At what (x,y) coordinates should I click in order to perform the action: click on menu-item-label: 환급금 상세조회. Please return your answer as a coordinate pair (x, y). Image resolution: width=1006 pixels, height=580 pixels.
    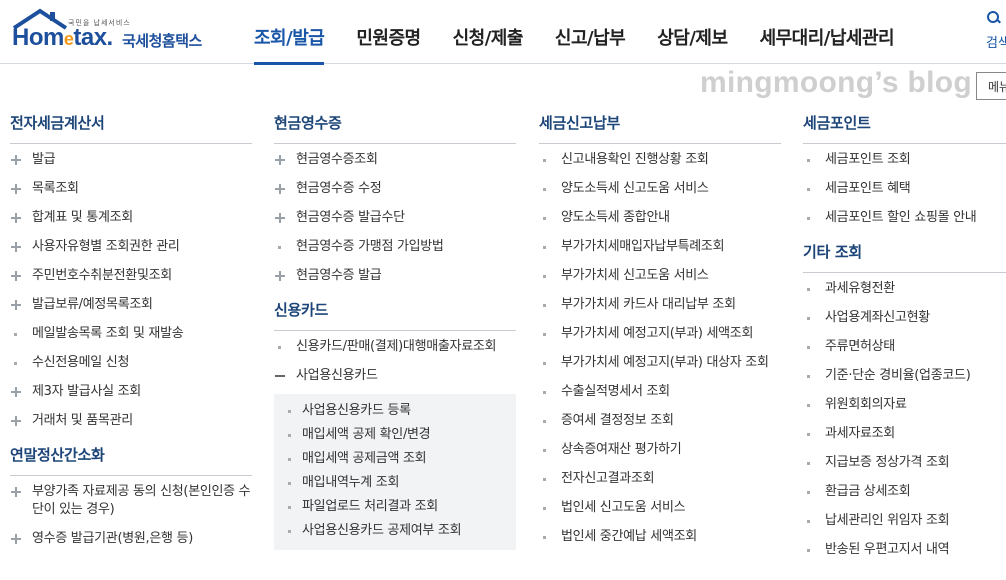
    Looking at the image, I should click on (868, 491).